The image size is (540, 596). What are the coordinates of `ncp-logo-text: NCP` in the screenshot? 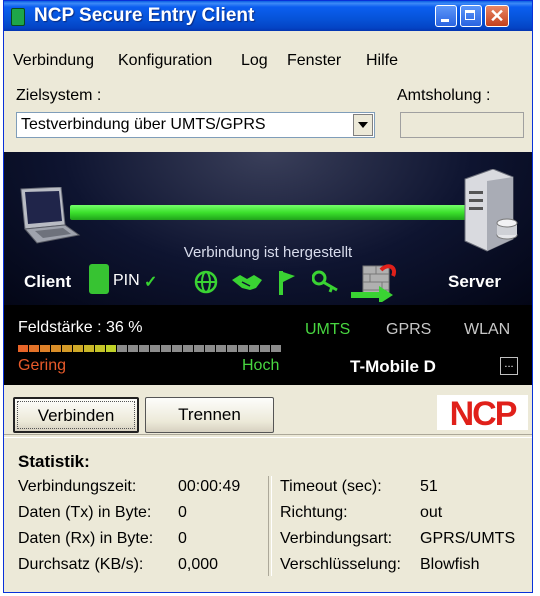 It's located at (483, 412).